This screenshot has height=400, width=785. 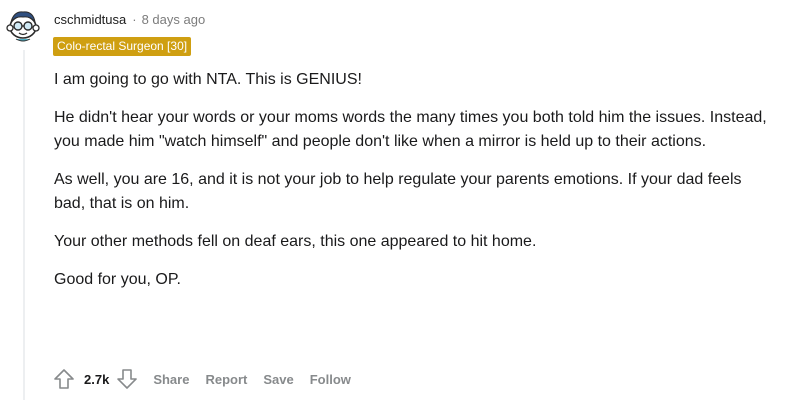 What do you see at coordinates (117, 279) in the screenshot?
I see `comment-paragraph: Good for you, OP.` at bounding box center [117, 279].